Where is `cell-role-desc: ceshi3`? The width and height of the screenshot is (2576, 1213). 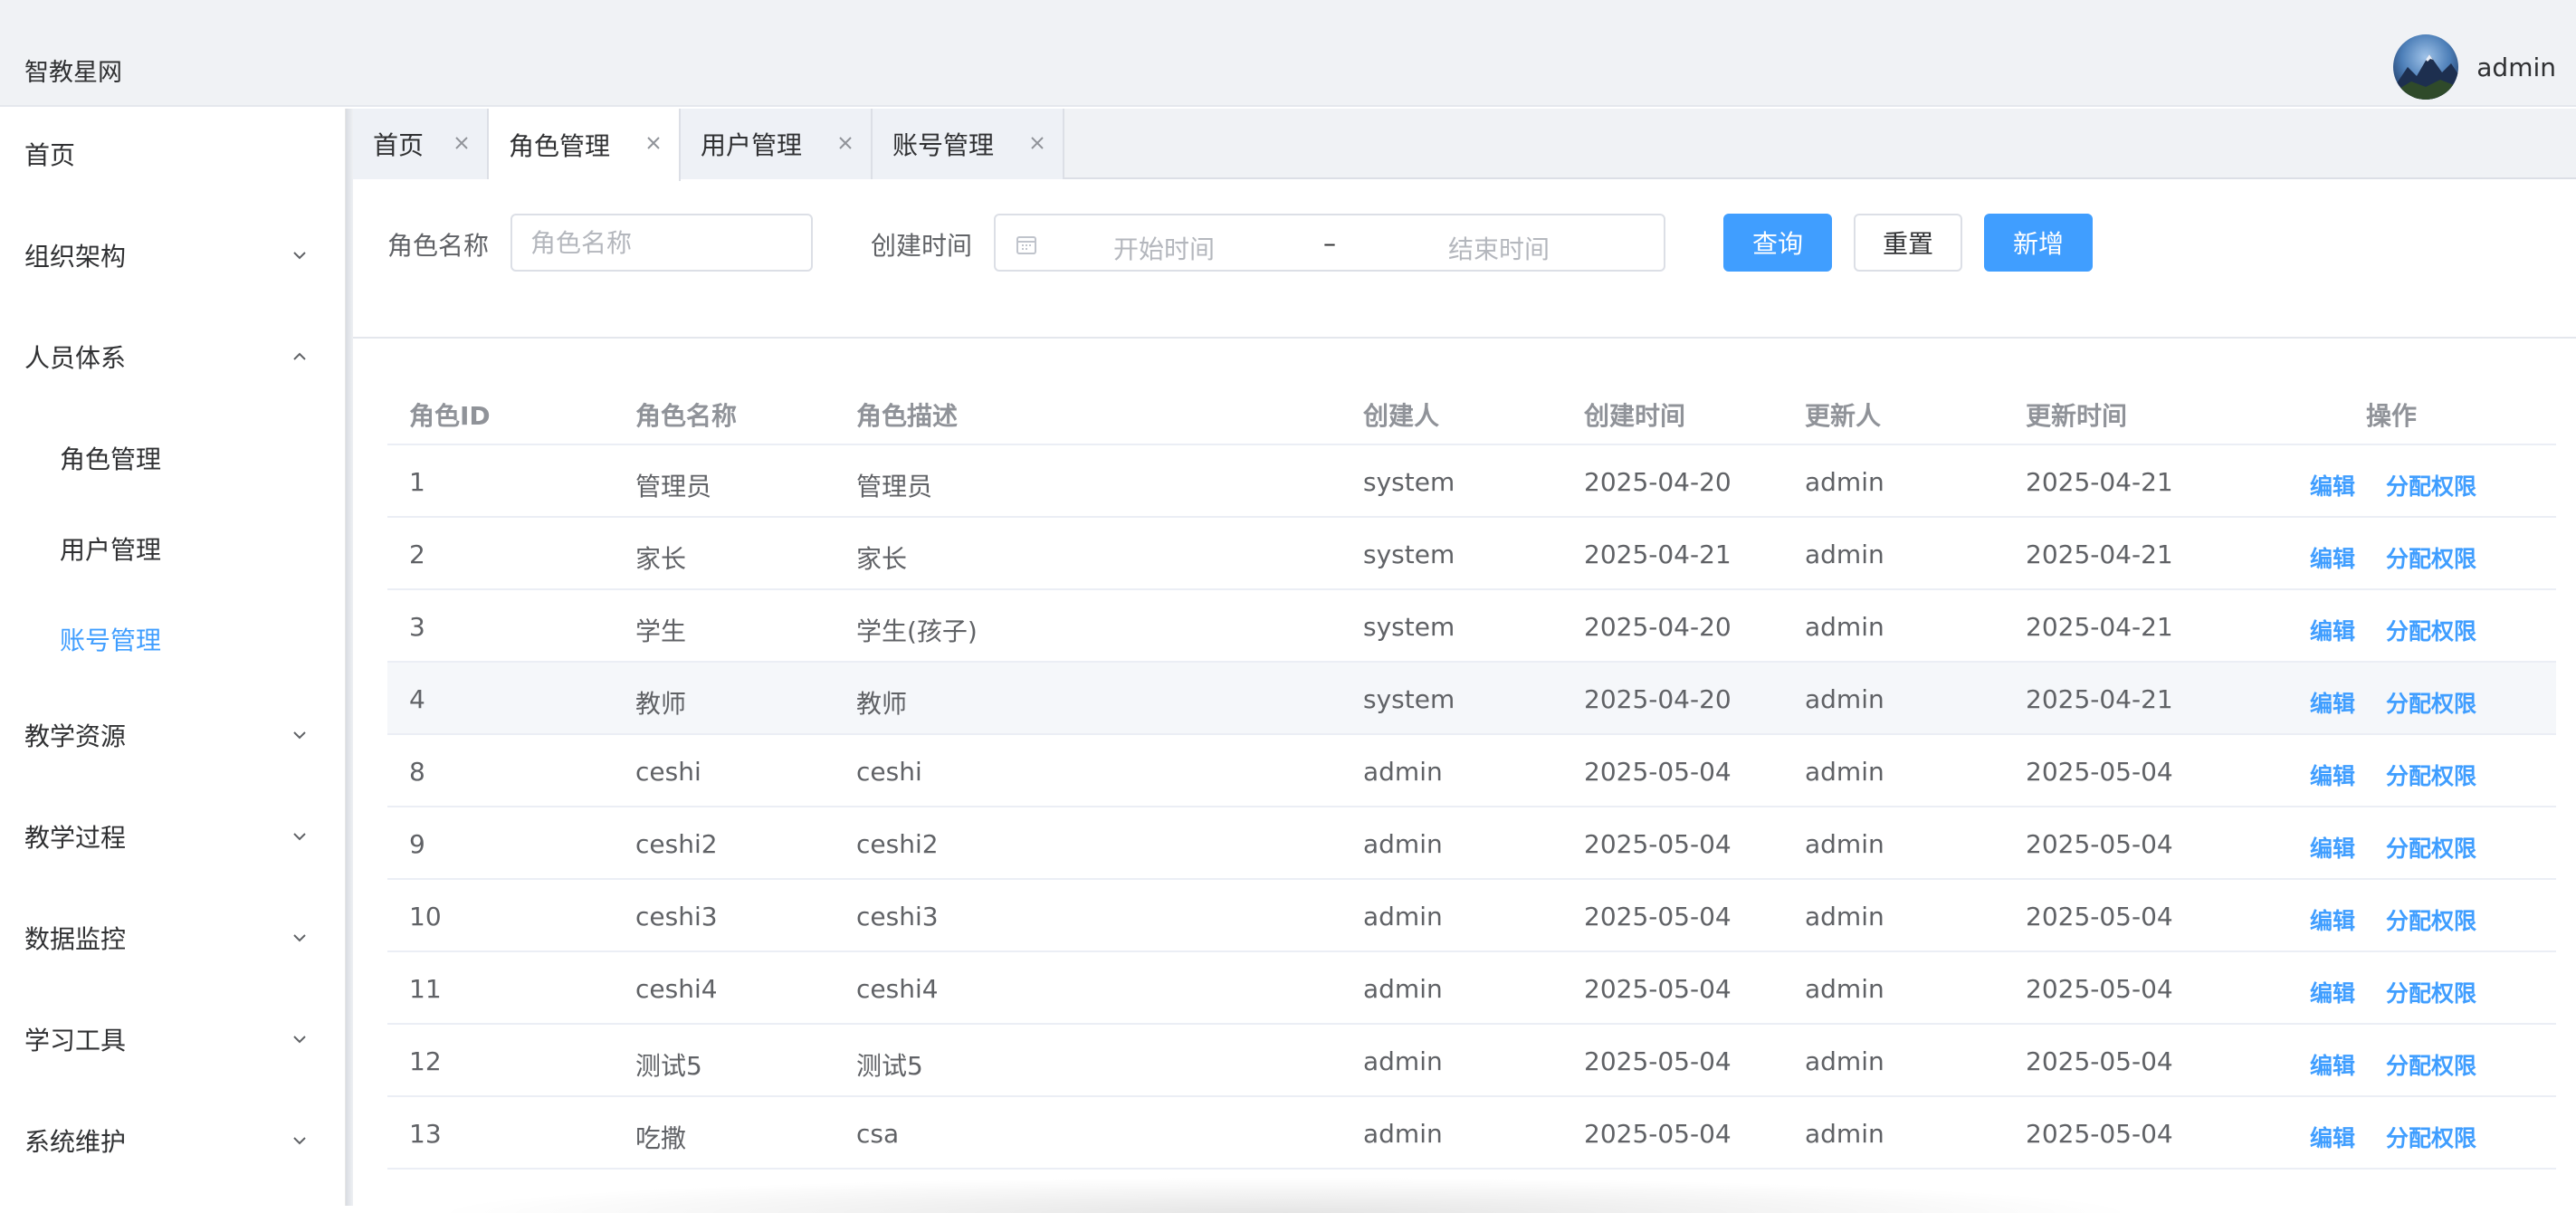 cell-role-desc: ceshi3 is located at coordinates (898, 916).